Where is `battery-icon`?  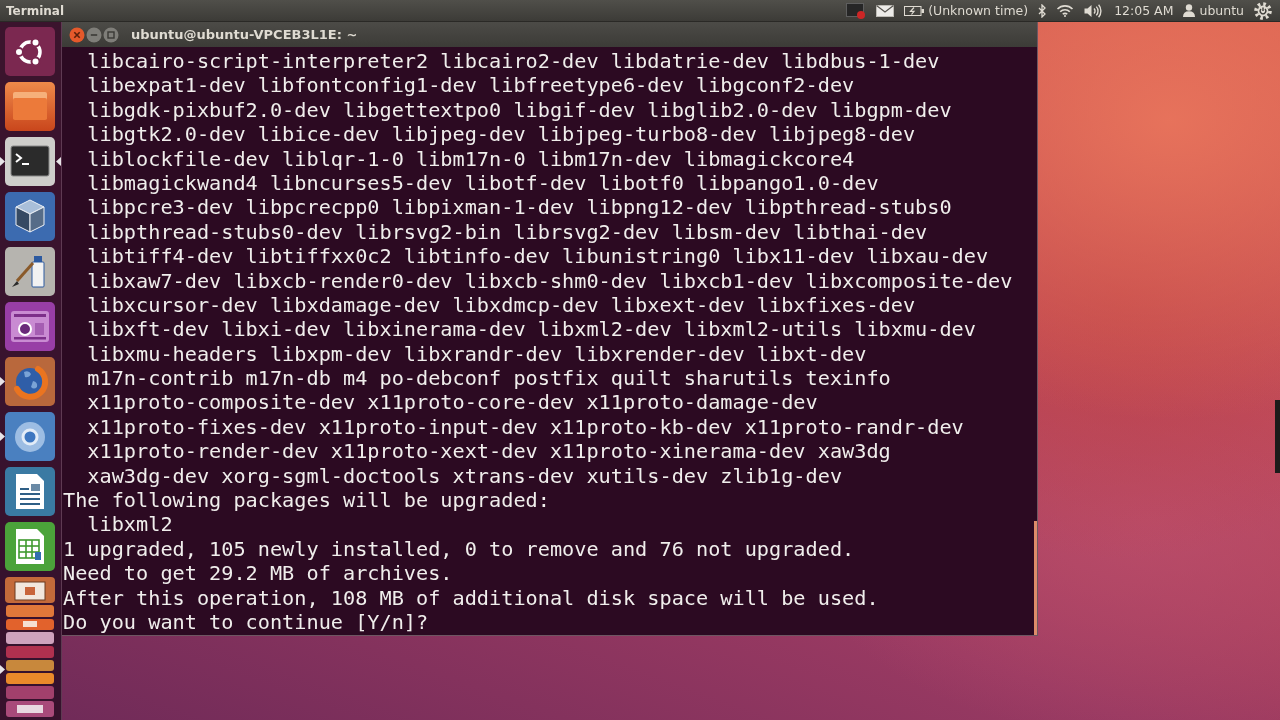
battery-icon is located at coordinates (914, 10).